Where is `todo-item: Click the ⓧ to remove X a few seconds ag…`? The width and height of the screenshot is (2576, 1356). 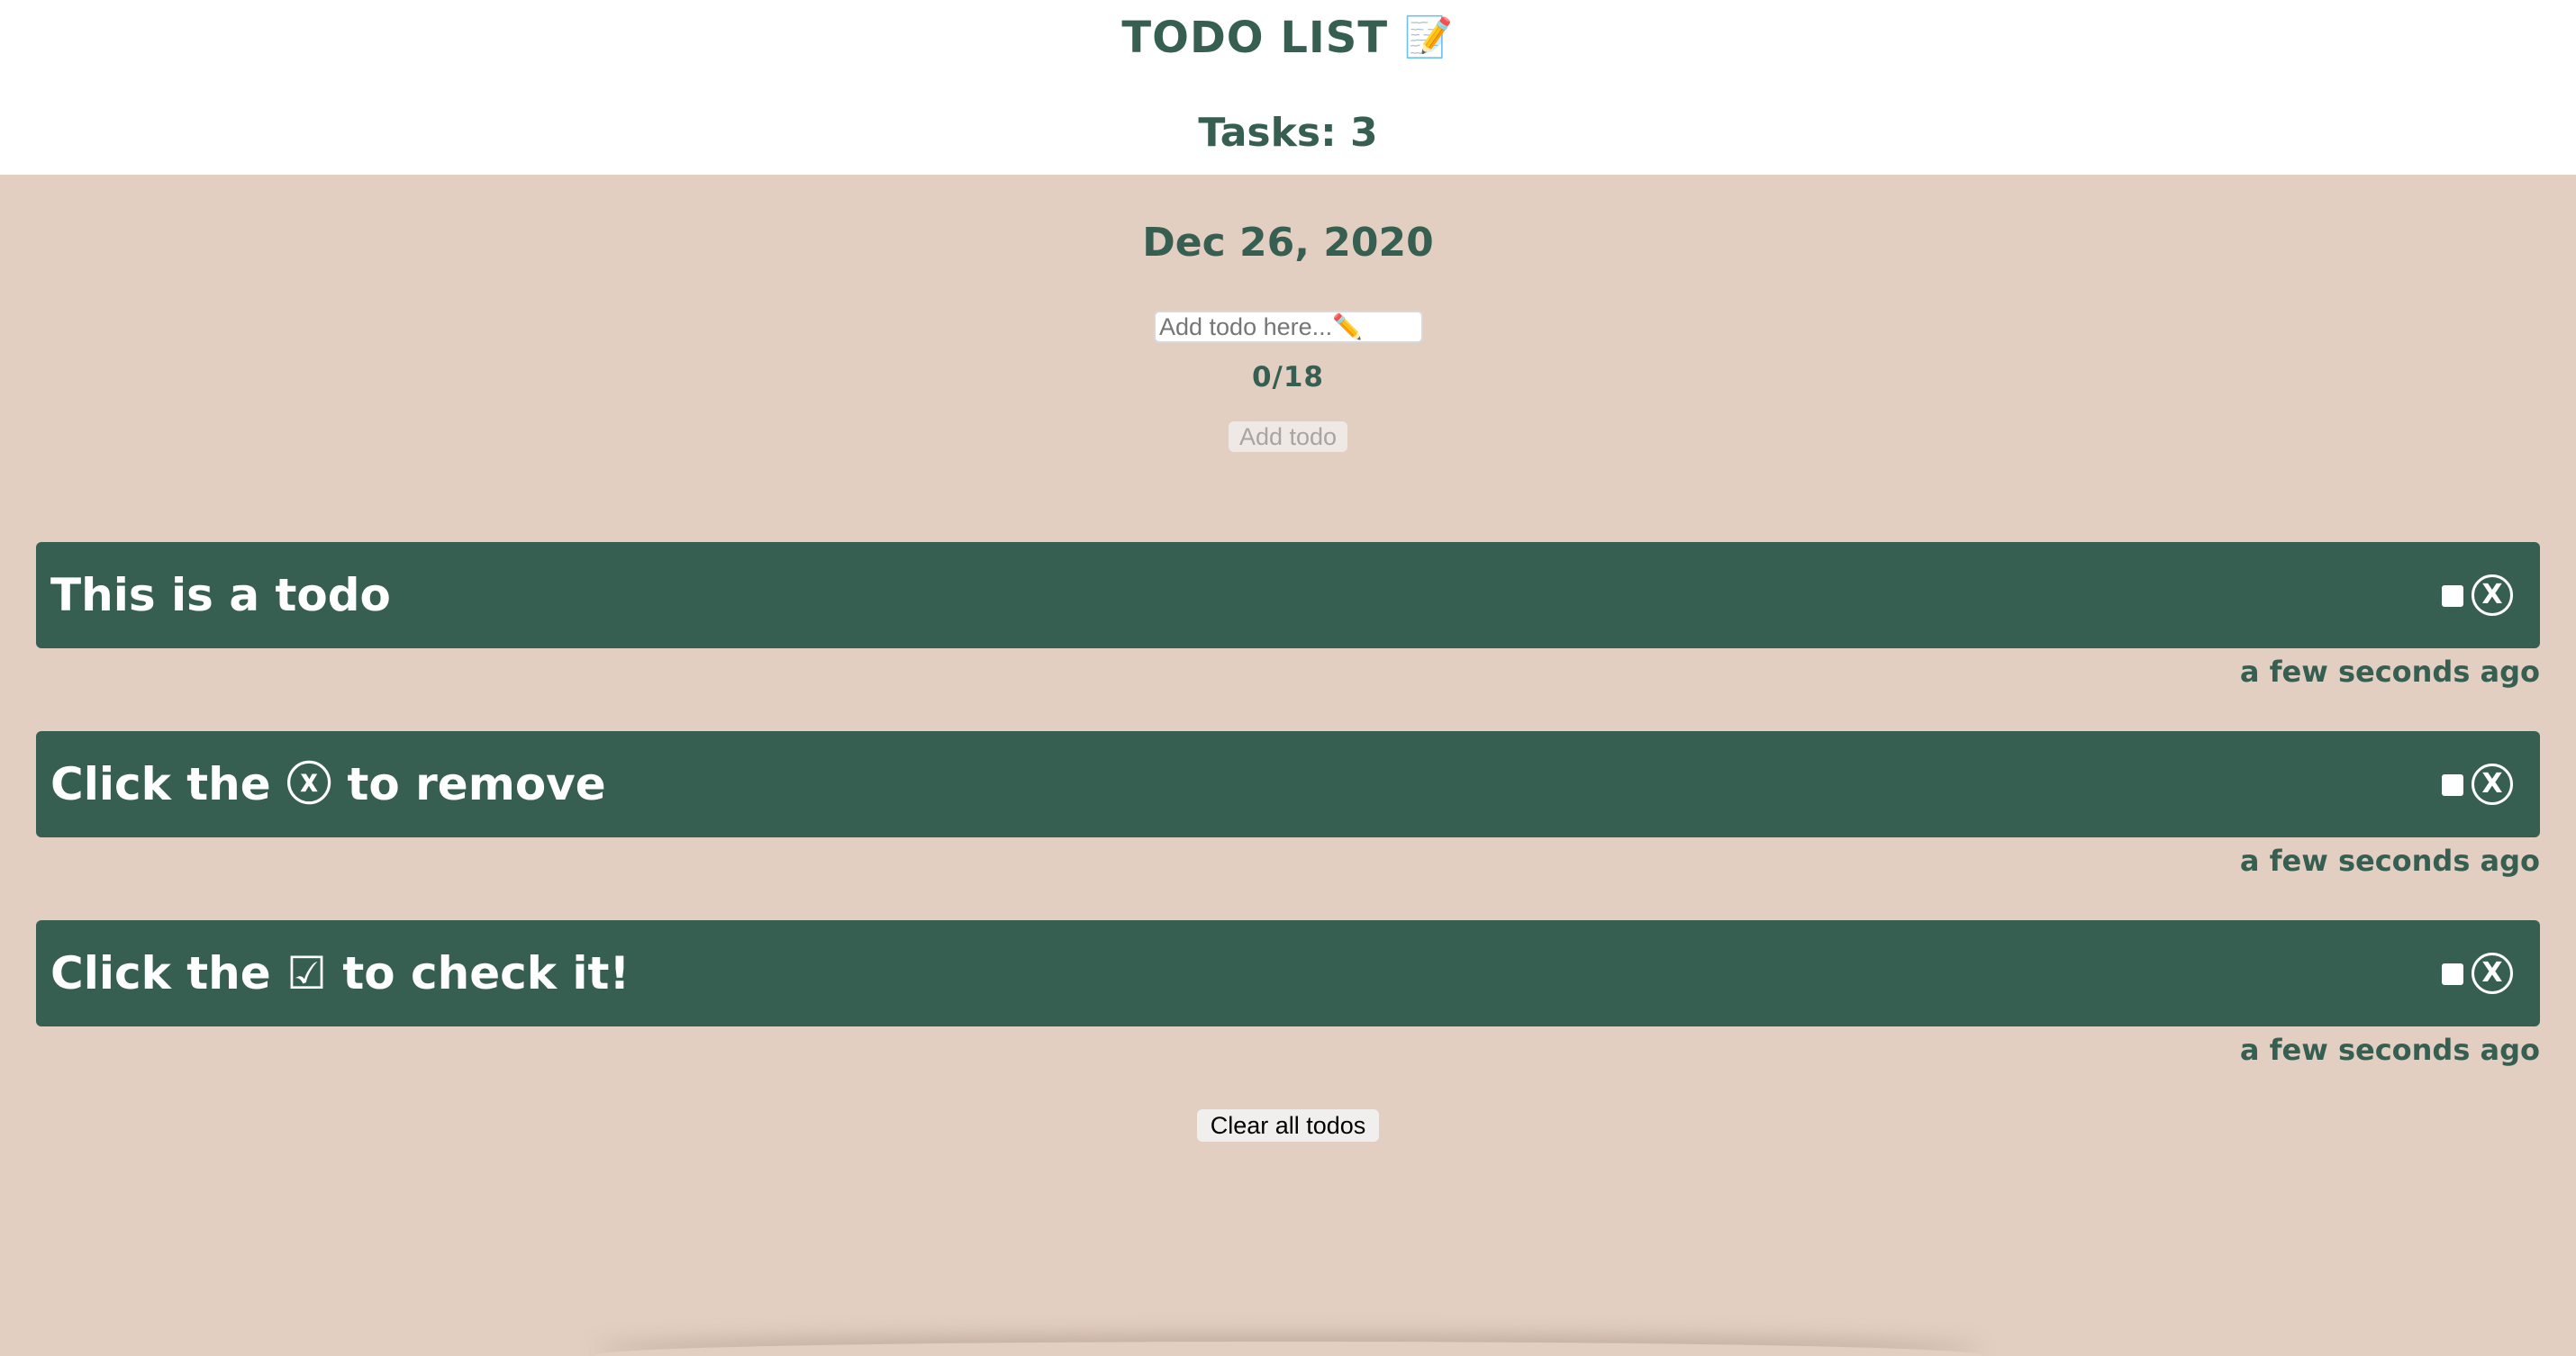
todo-item: Click the ⓧ to remove X a few seconds ag… is located at coordinates (1288, 825).